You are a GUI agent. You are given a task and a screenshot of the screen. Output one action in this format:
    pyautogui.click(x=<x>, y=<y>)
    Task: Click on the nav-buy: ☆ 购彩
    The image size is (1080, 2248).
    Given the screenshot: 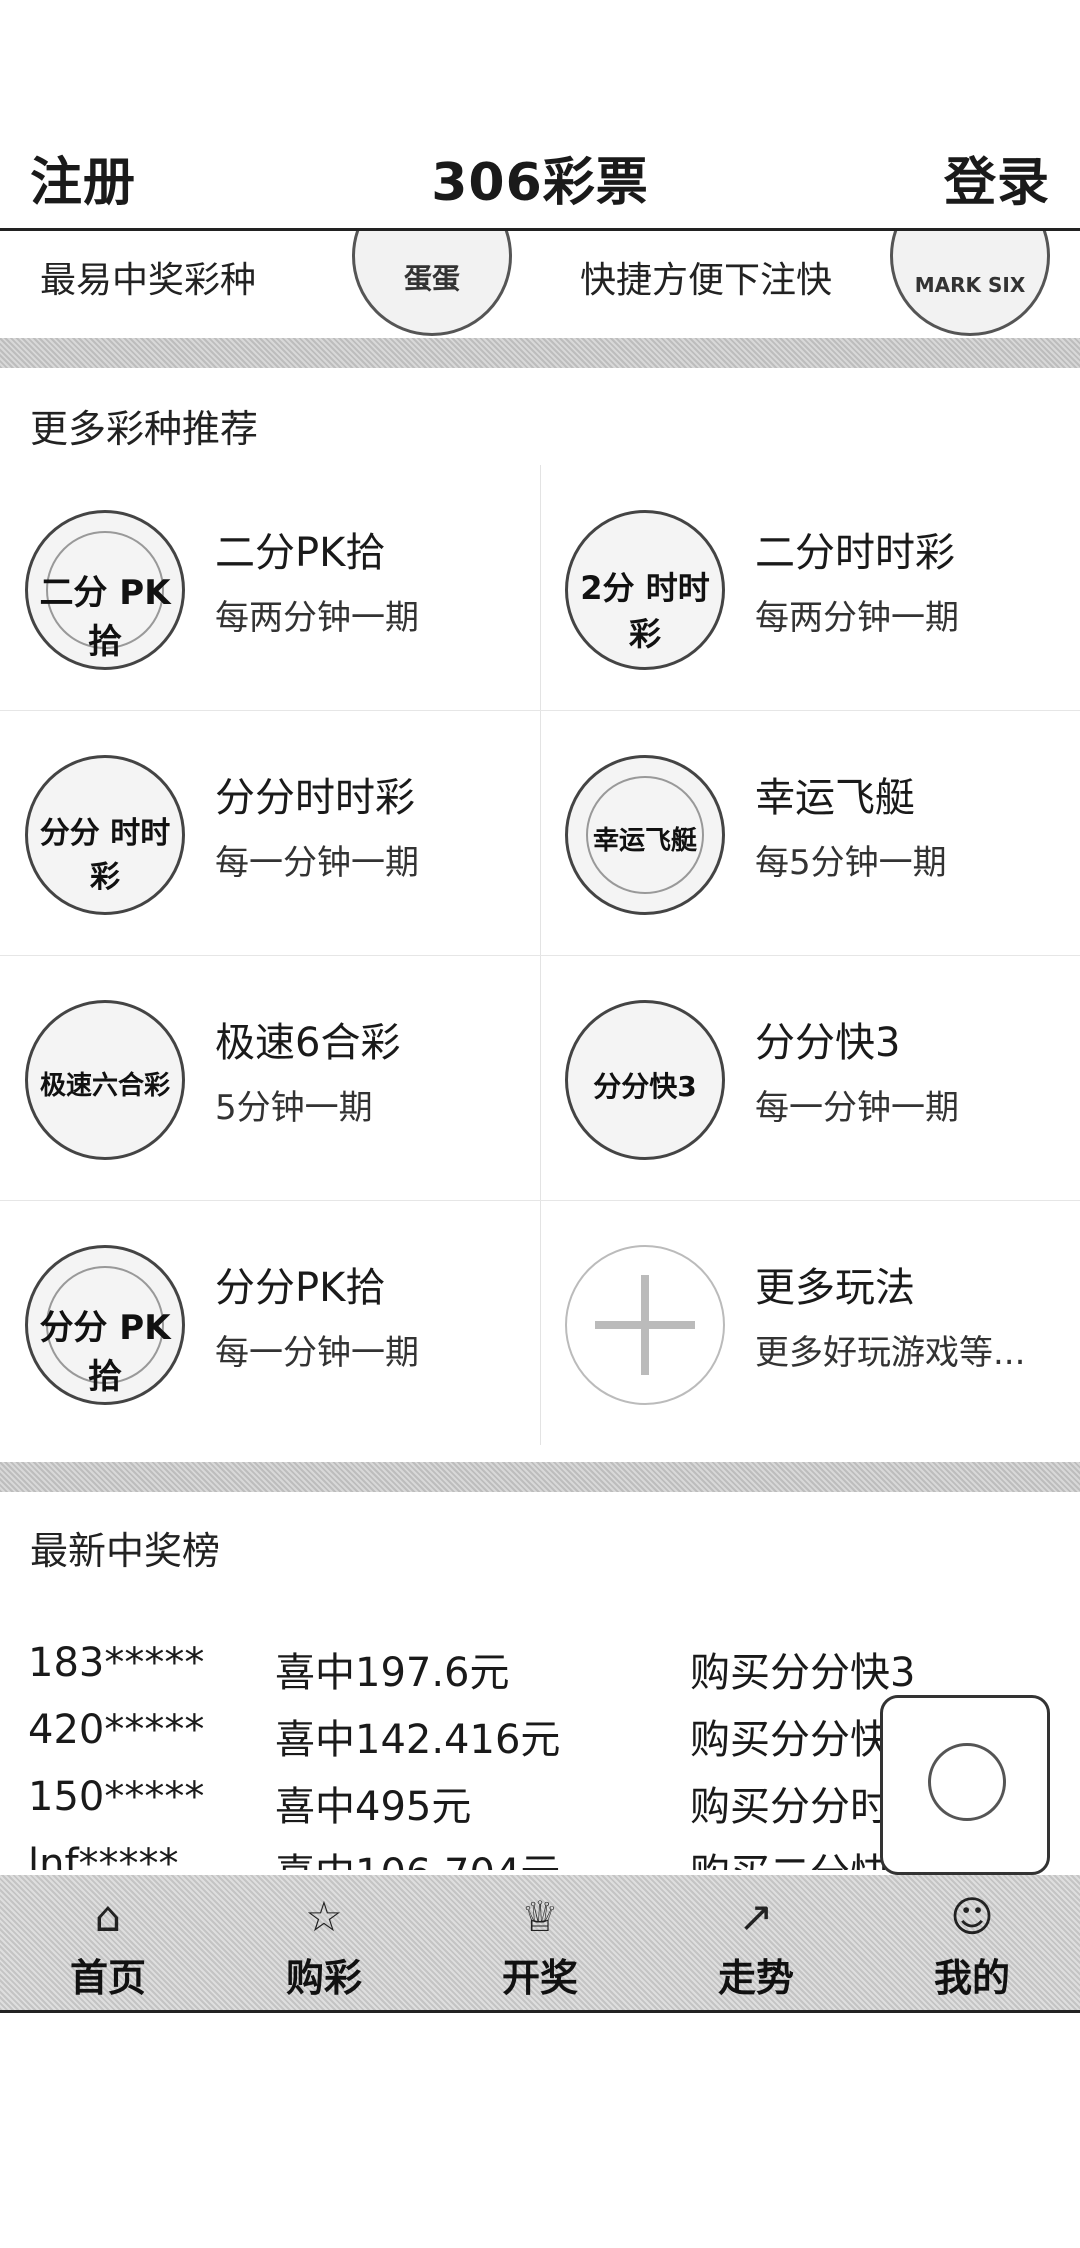 What is the action you would take?
    pyautogui.click(x=324, y=1942)
    